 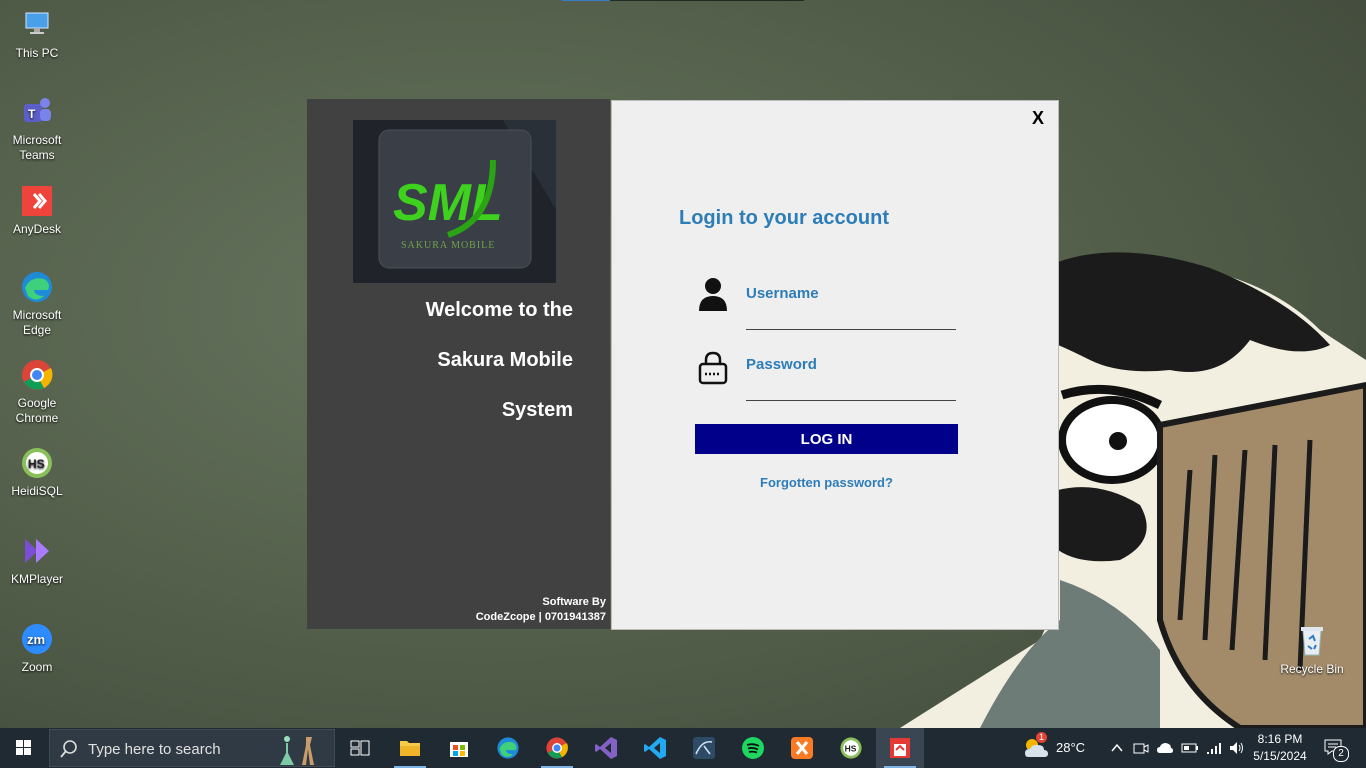 What do you see at coordinates (1071, 747) in the screenshot?
I see `weather-temperature: 28°C` at bounding box center [1071, 747].